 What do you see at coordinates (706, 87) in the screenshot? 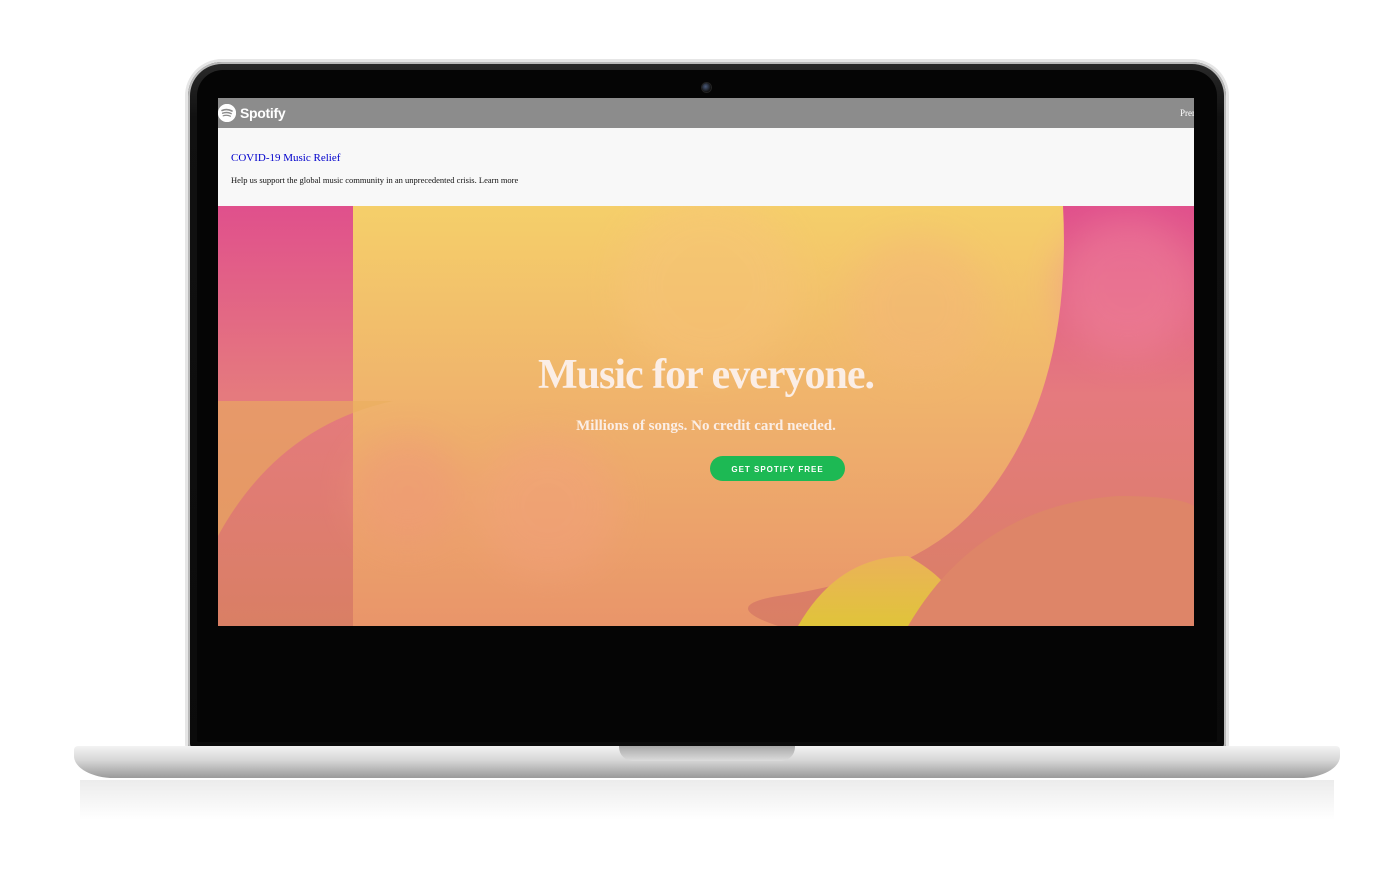
I see `webcam` at bounding box center [706, 87].